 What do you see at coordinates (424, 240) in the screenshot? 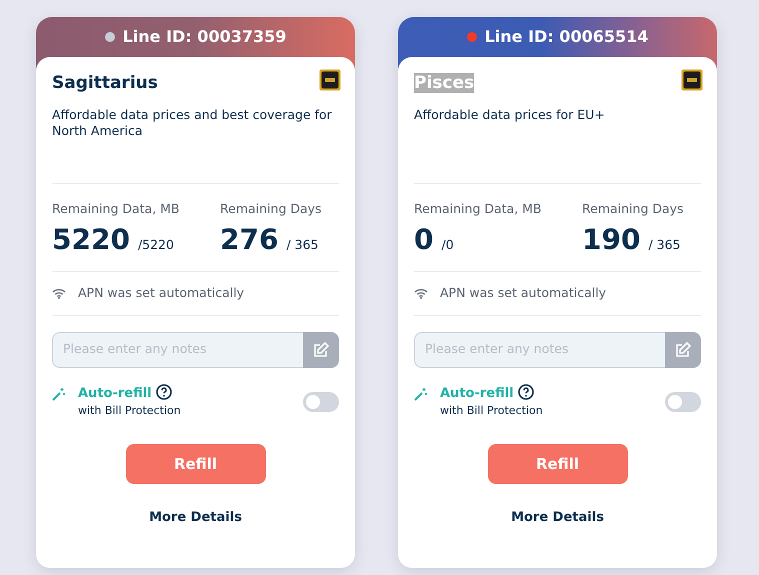
I see `stat-value: 0` at bounding box center [424, 240].